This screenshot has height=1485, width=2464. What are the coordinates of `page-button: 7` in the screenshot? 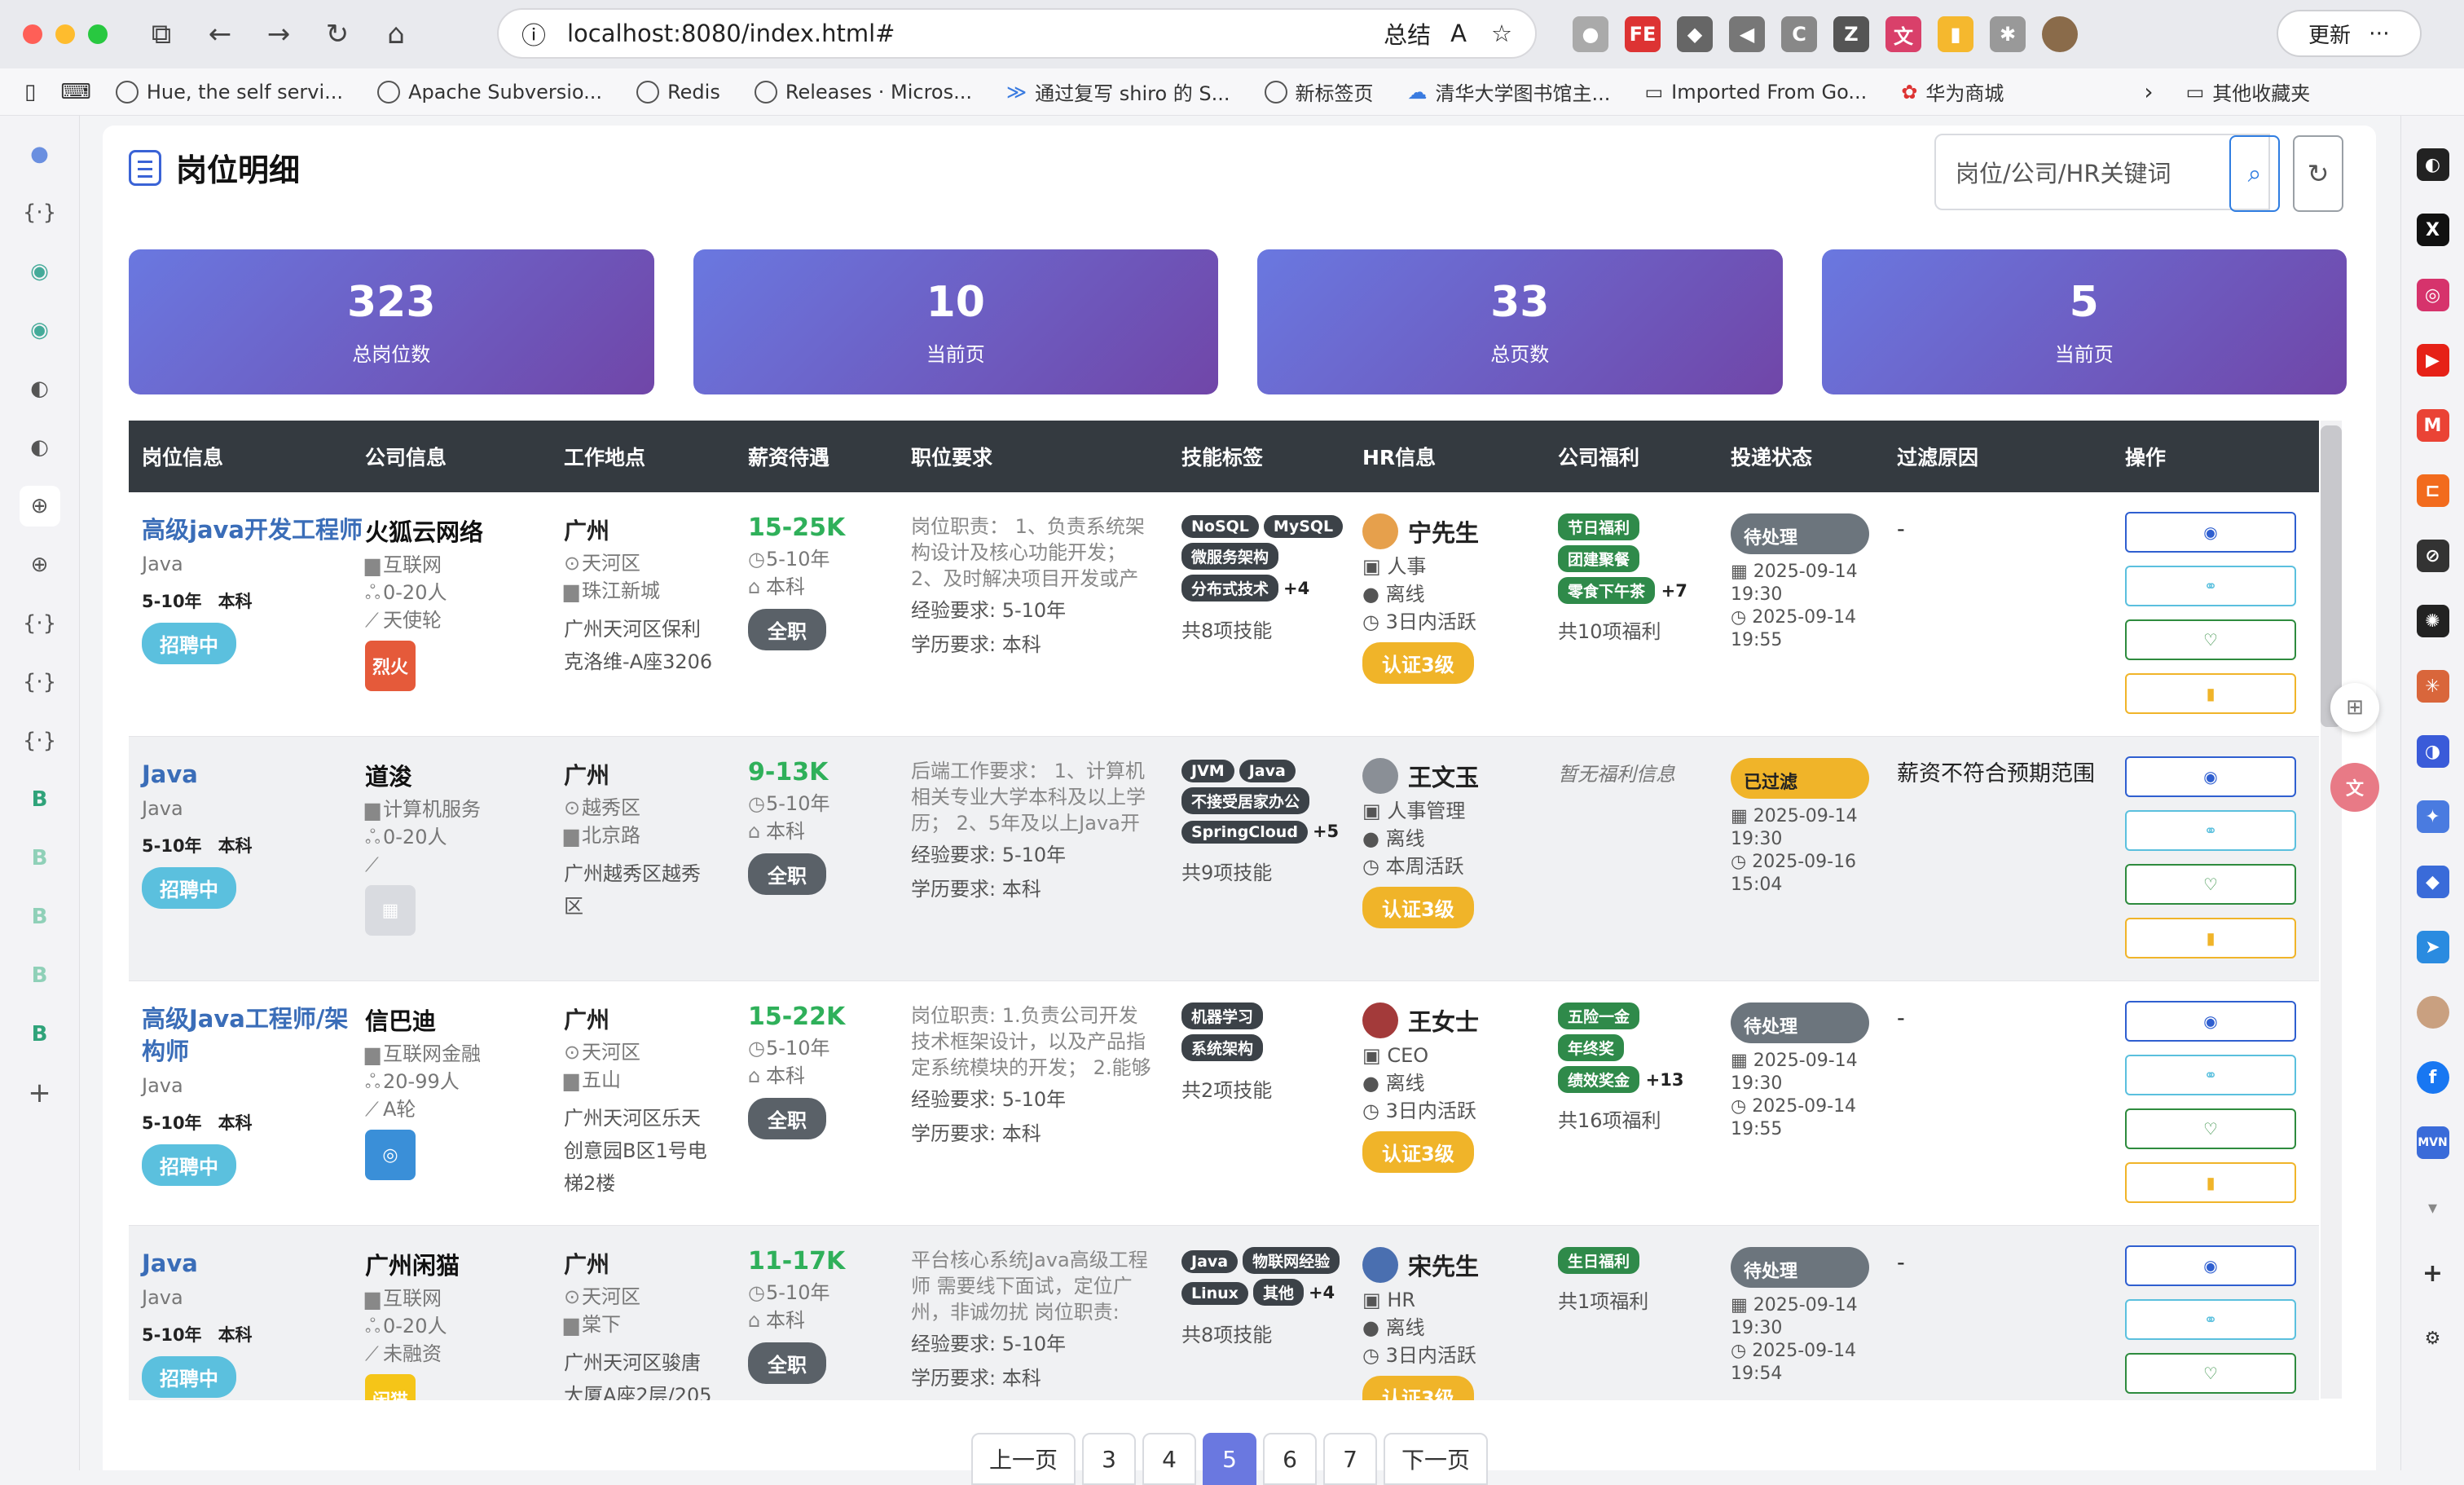 It's located at (1350, 1459).